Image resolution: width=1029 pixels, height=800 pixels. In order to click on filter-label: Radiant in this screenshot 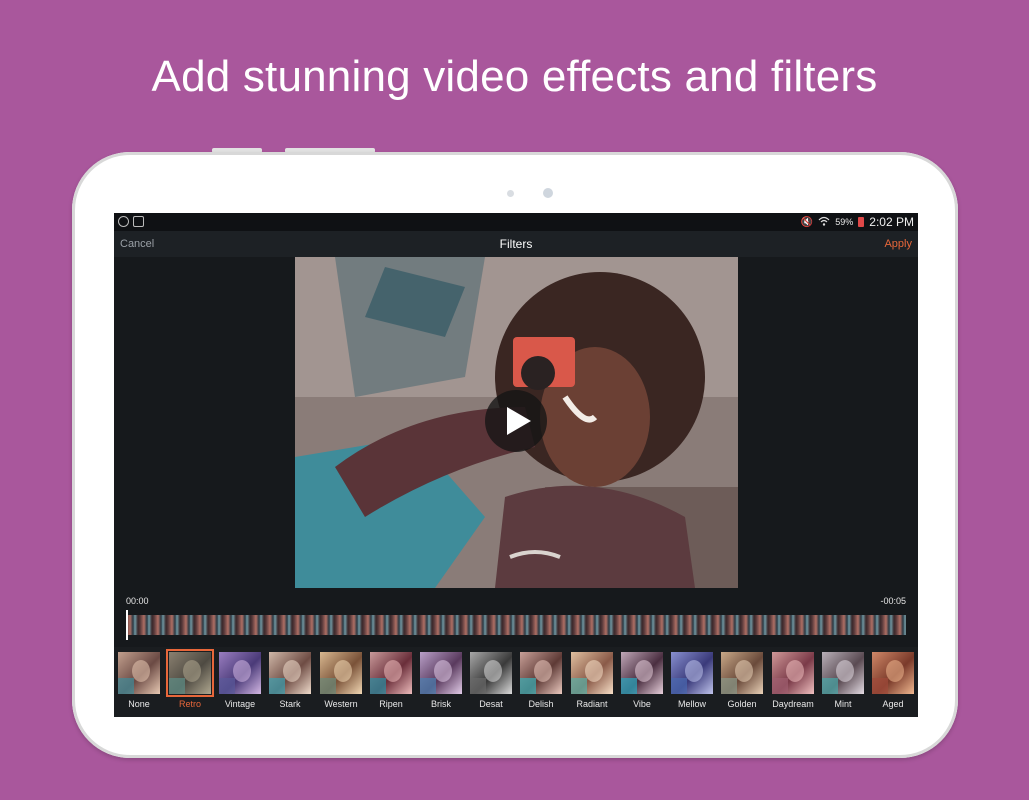, I will do `click(592, 704)`.